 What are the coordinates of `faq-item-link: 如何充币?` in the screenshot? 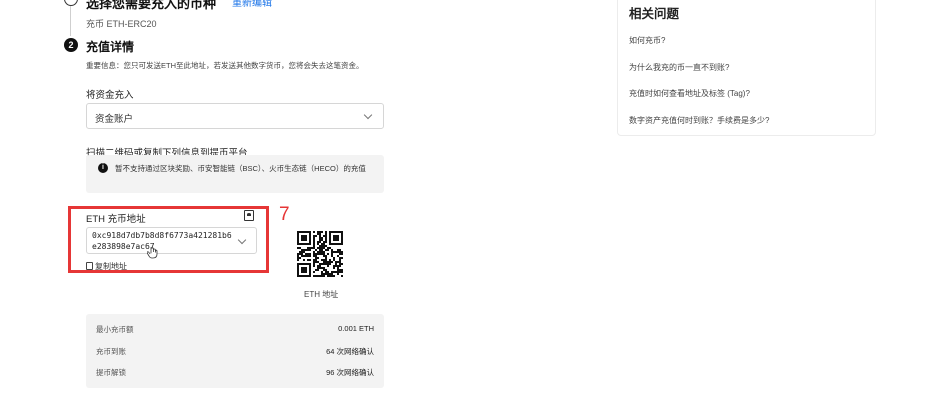 It's located at (647, 40).